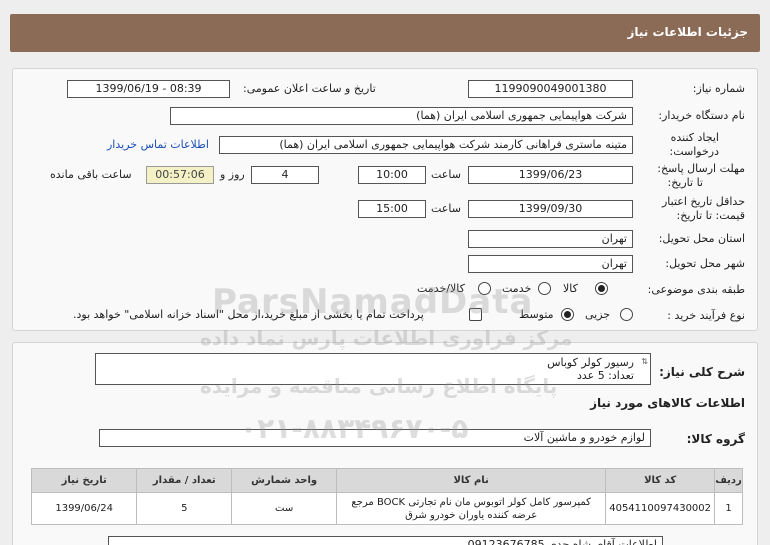  I want to click on city-field: تهران, so click(550, 264).